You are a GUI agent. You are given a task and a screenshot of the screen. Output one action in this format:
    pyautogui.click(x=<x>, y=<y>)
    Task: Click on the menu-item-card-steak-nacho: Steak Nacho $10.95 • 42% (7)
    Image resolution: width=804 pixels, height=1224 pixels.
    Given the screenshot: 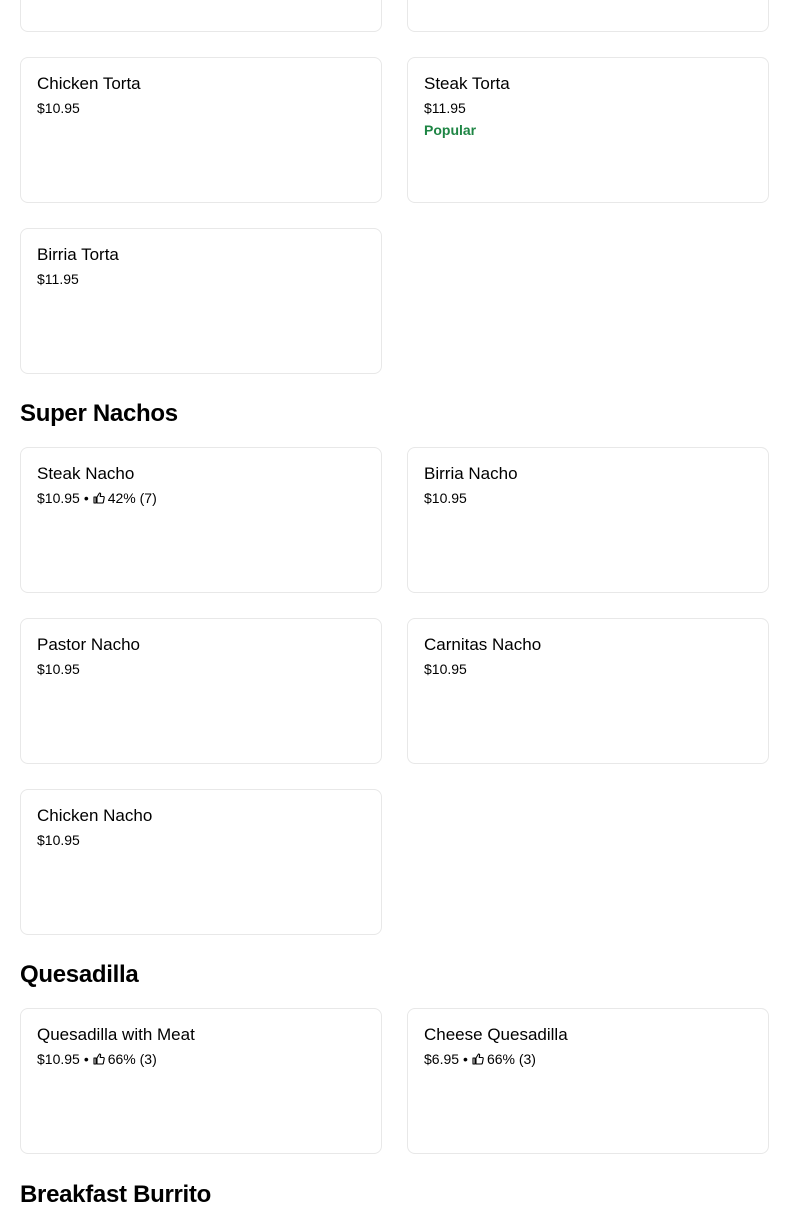 What is the action you would take?
    pyautogui.click(x=201, y=520)
    